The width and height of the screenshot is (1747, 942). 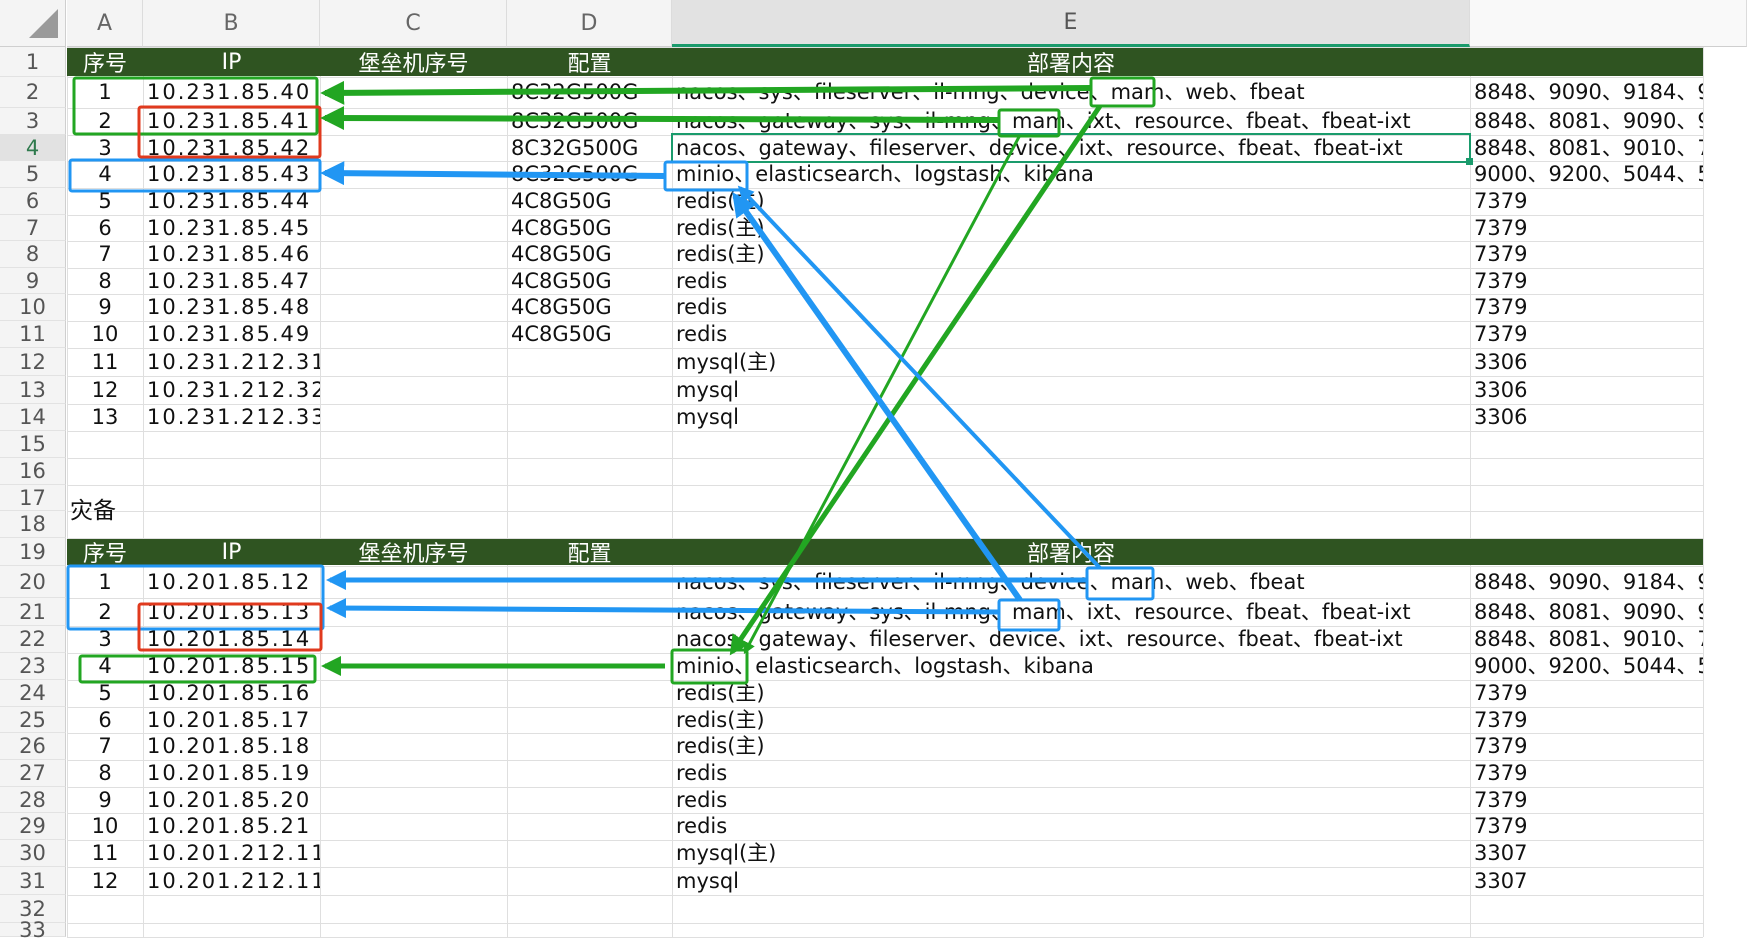 What do you see at coordinates (1469, 161) in the screenshot?
I see `fill-handle` at bounding box center [1469, 161].